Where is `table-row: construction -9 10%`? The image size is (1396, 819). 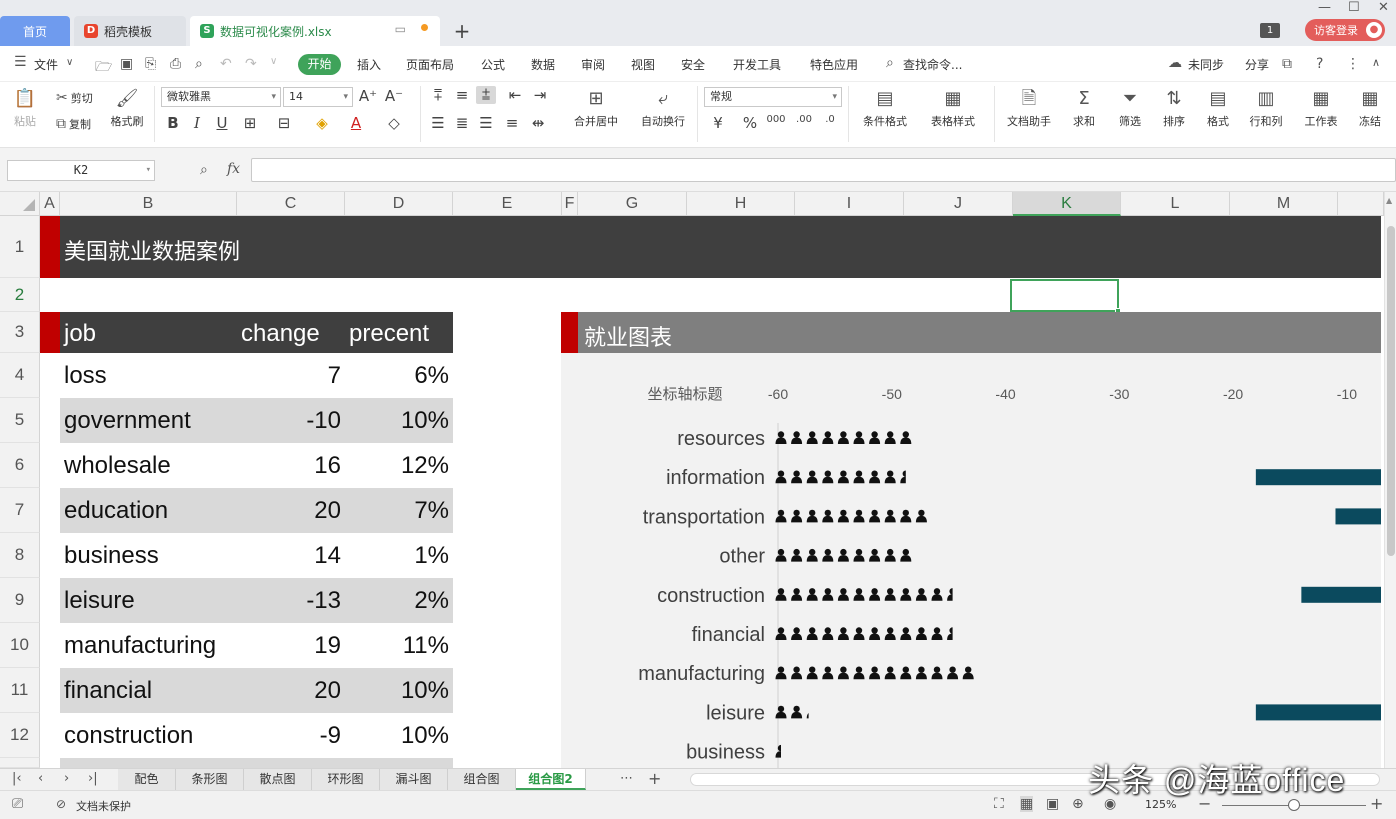
table-row: construction -9 10% is located at coordinates (256, 735).